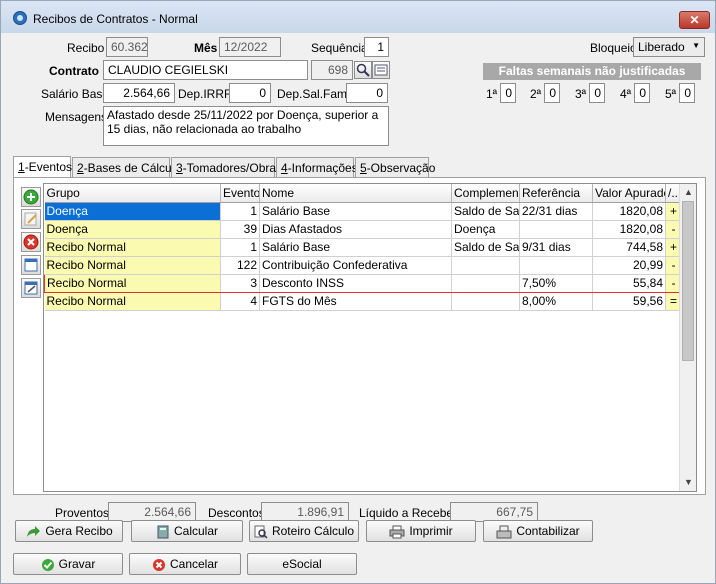  Describe the element at coordinates (381, 70) in the screenshot. I see `contrato-details-button` at that location.